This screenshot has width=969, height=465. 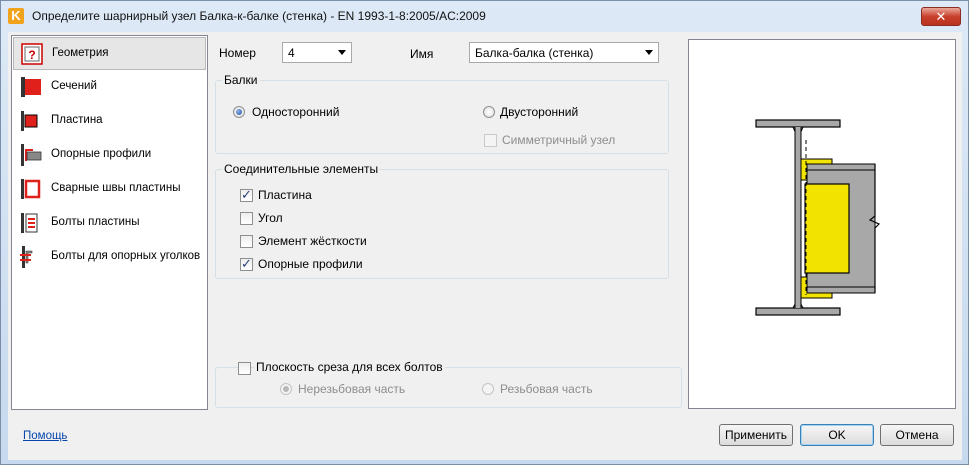 What do you see at coordinates (841, 167) in the screenshot?
I see `secondary-beam-top-flange` at bounding box center [841, 167].